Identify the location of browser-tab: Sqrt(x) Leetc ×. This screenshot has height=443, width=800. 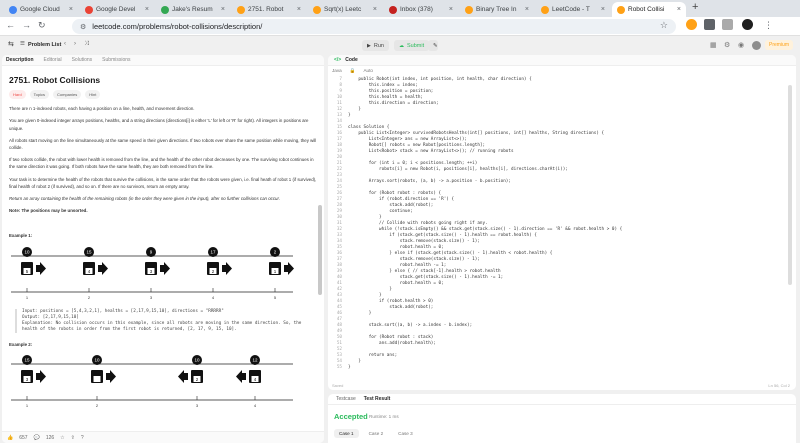
(345, 9).